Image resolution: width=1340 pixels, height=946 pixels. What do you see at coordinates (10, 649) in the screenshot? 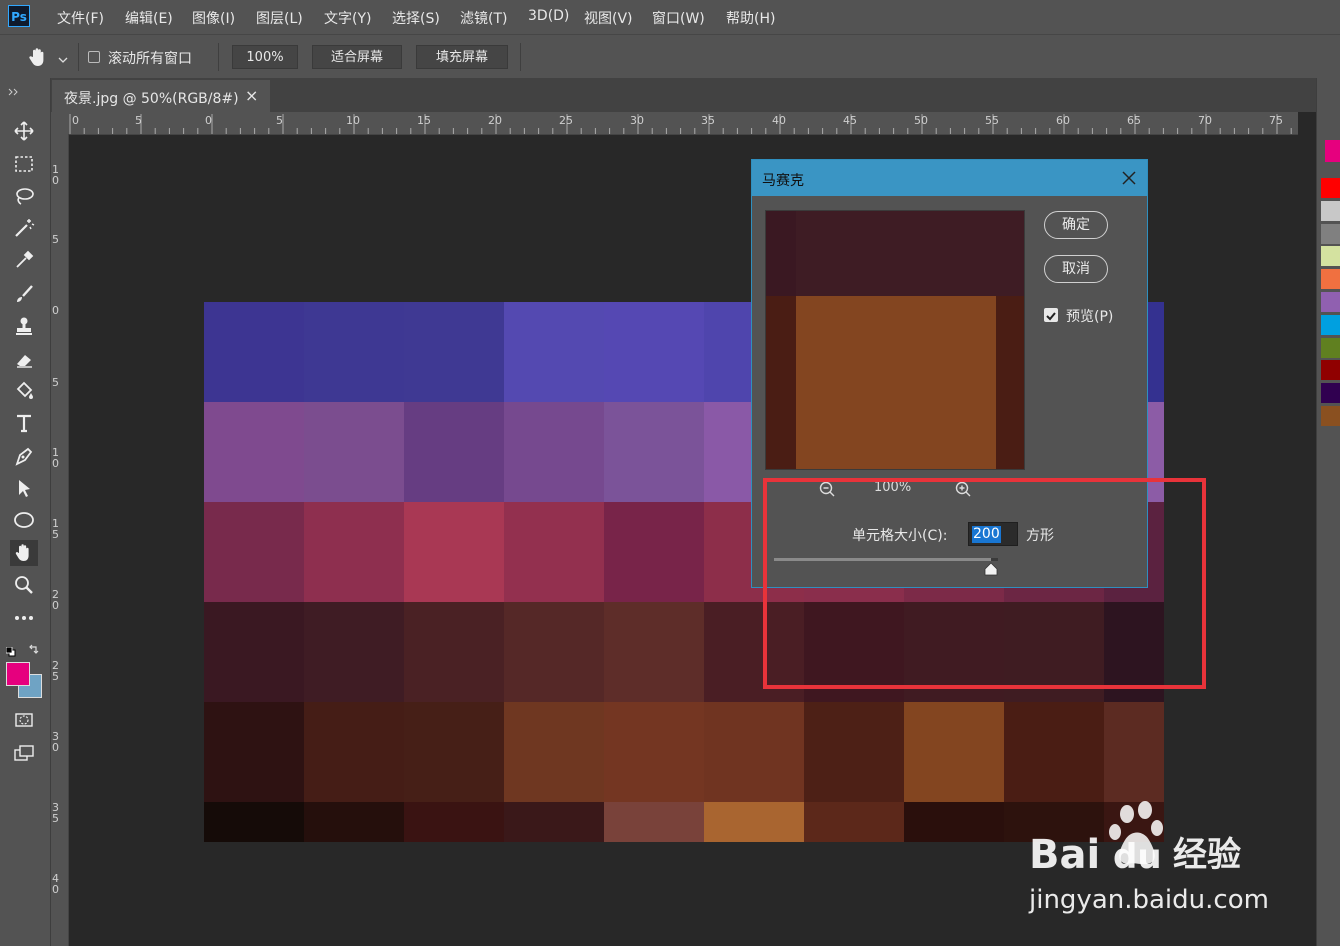
I see `default-colors-icon` at bounding box center [10, 649].